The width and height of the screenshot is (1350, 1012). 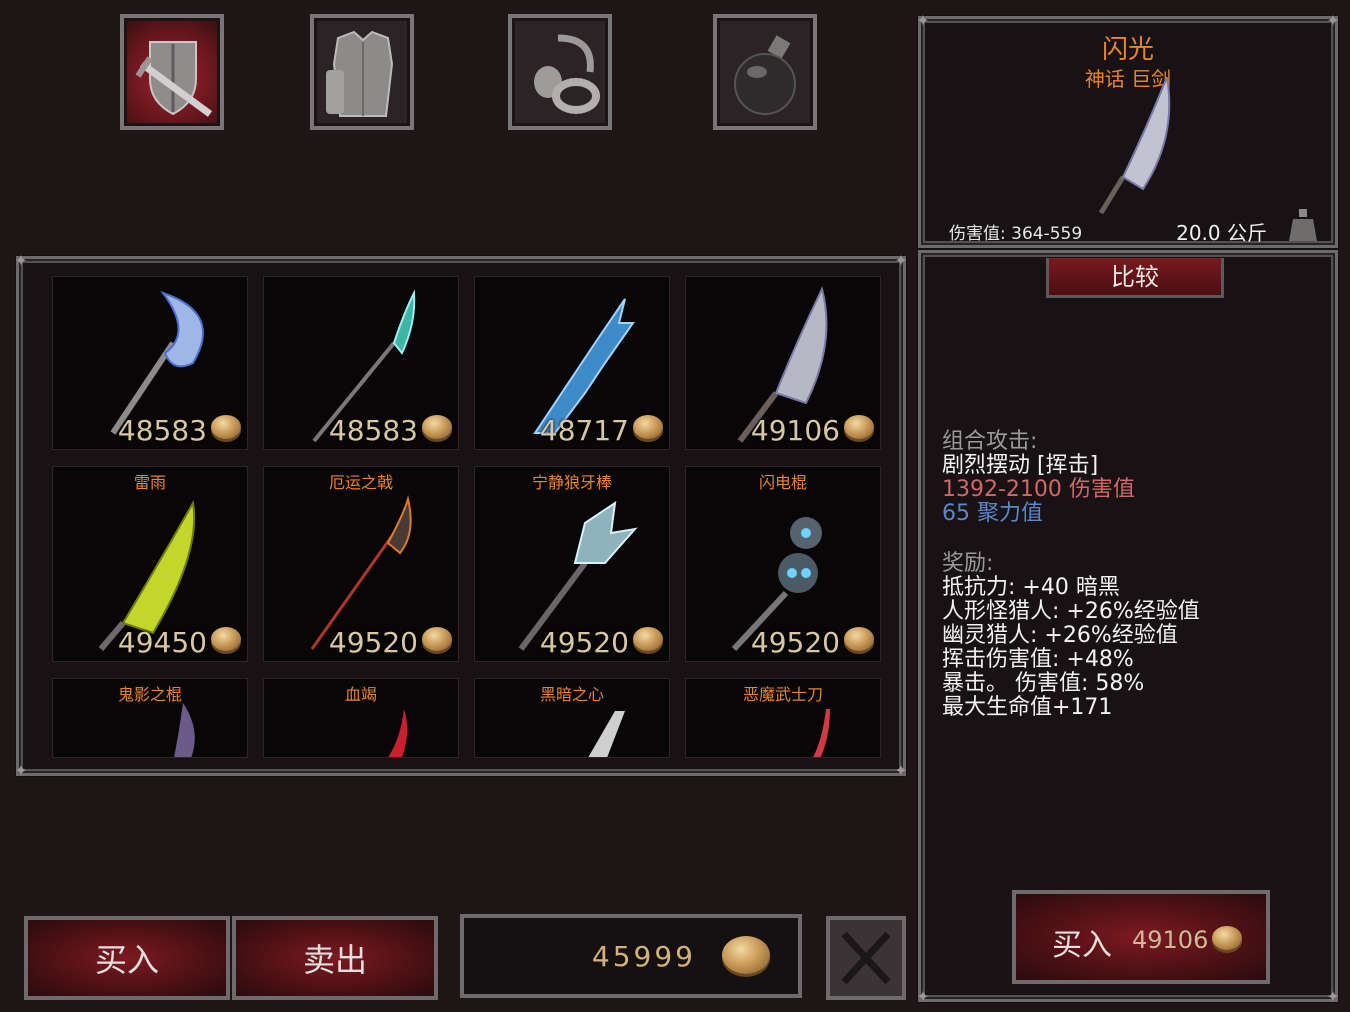 I want to click on item-name: 宁静狼牙棒, so click(x=571, y=482).